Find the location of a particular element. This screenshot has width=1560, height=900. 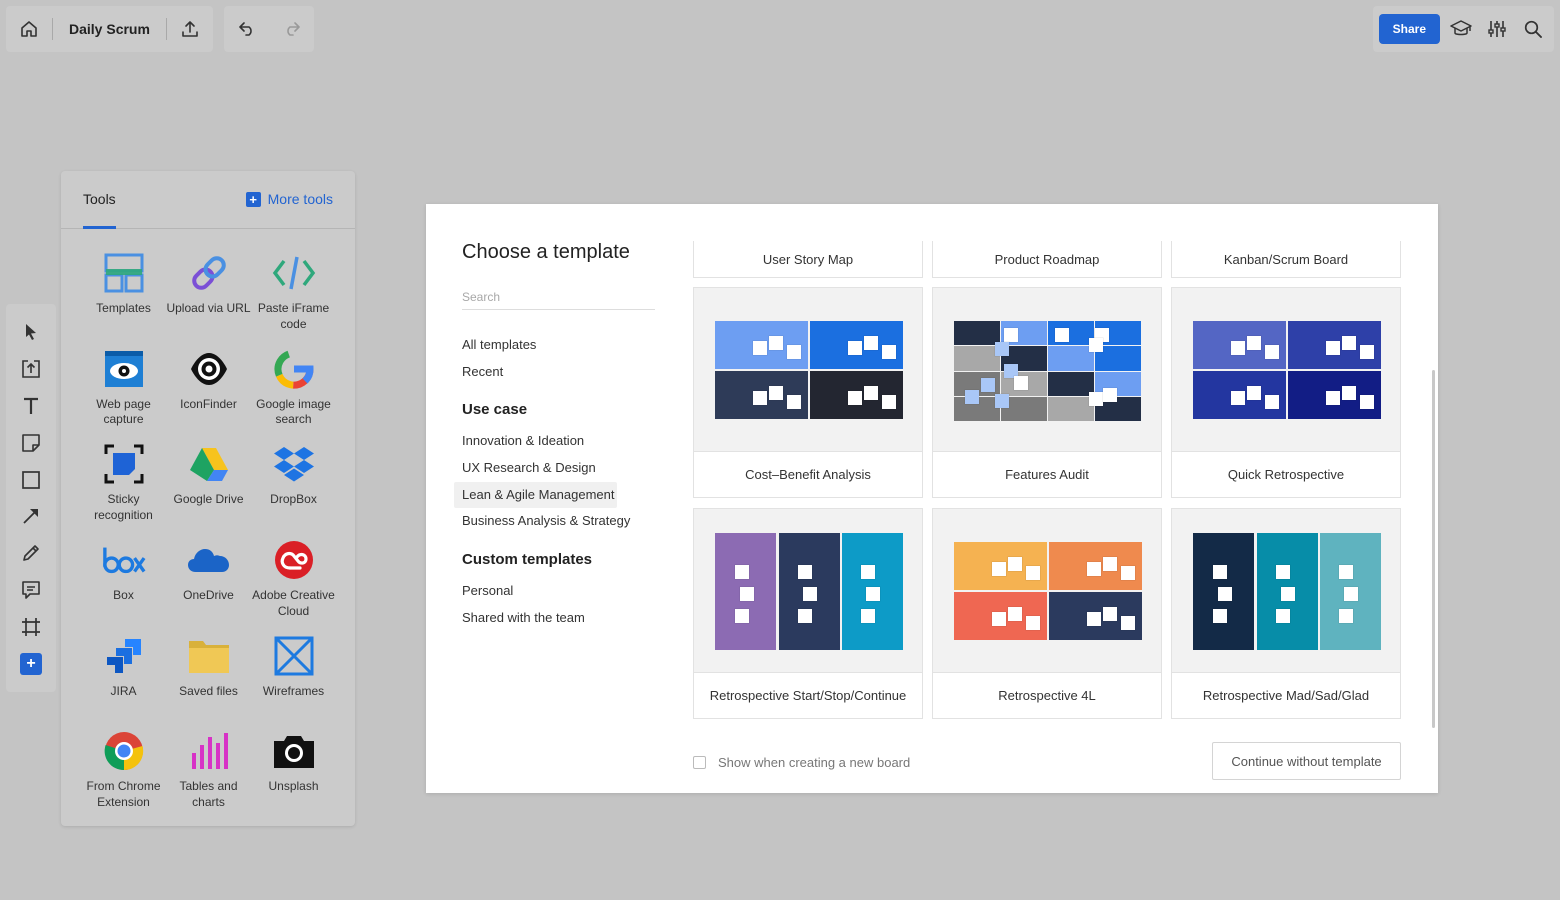

sticky-note-tool is located at coordinates (31, 442).